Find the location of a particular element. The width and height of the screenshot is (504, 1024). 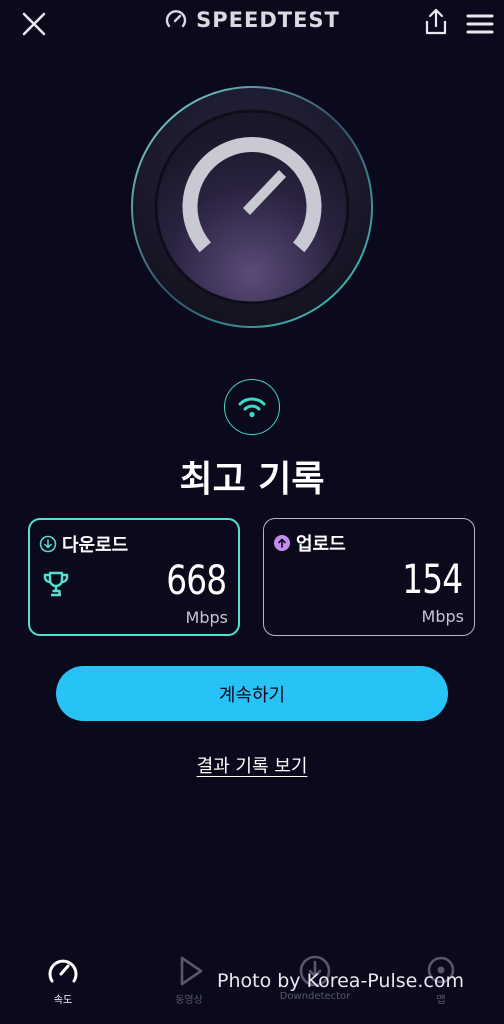

photo-credit-watermark: Photo by Korea-Pulse.com is located at coordinates (340, 981).